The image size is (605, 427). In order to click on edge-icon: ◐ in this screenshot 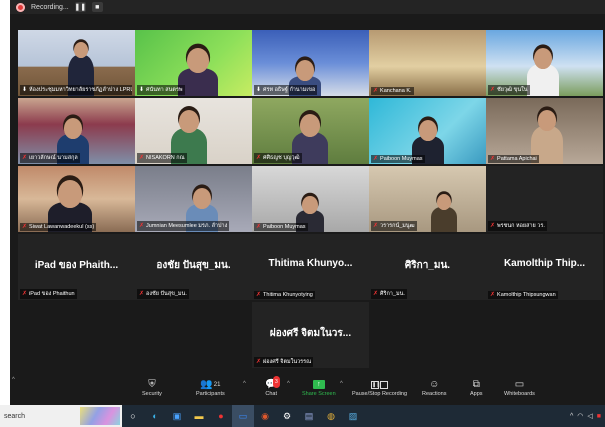, I will do `click(155, 416)`.